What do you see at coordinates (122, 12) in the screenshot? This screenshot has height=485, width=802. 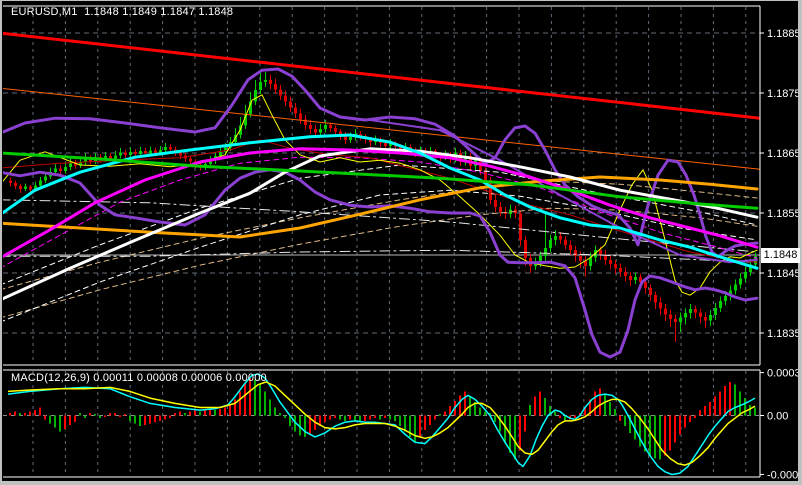 I see `chart-title: EURUSD,M1 1.1848 1.1849 1.1847 1.1848` at bounding box center [122, 12].